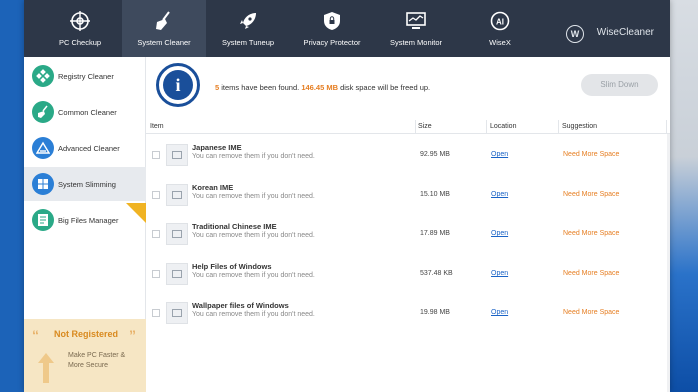 This screenshot has height=392, width=698. What do you see at coordinates (579, 126) in the screenshot?
I see `column-header-suggestion: Suggestion` at bounding box center [579, 126].